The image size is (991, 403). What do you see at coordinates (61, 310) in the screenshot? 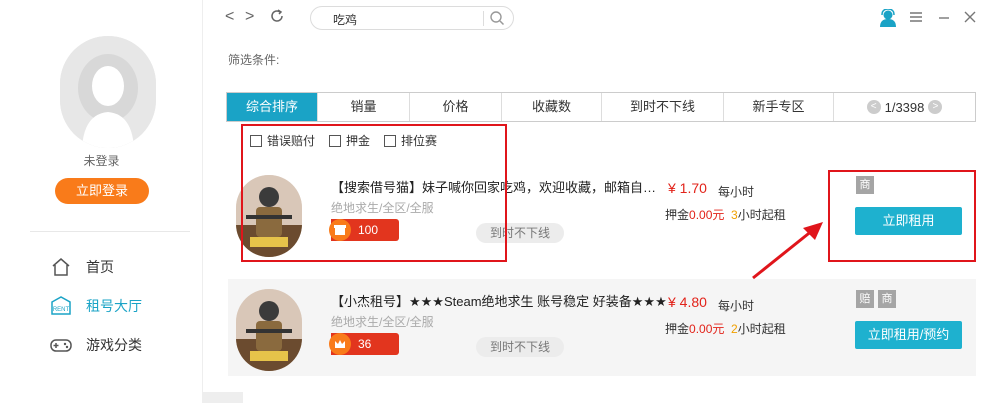
I see `svg-text: RENT` at bounding box center [61, 310].